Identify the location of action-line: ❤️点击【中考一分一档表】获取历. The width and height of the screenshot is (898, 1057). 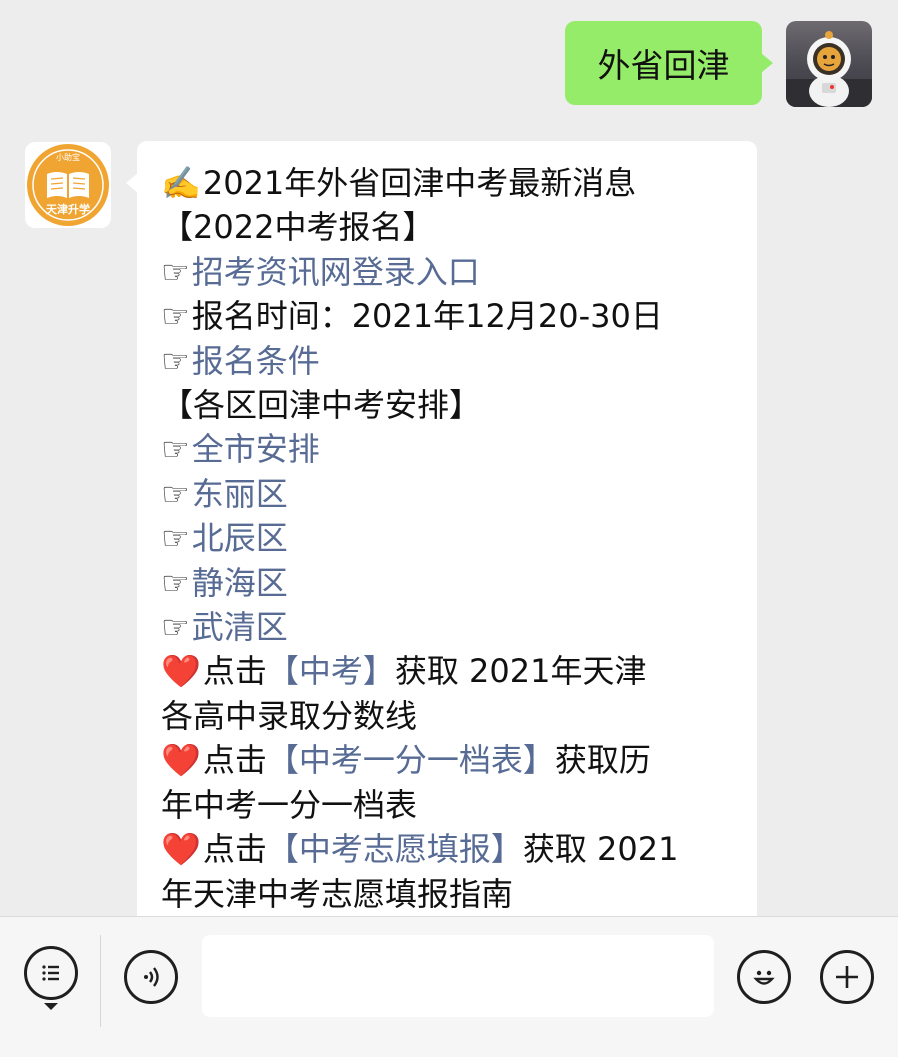
(459, 760).